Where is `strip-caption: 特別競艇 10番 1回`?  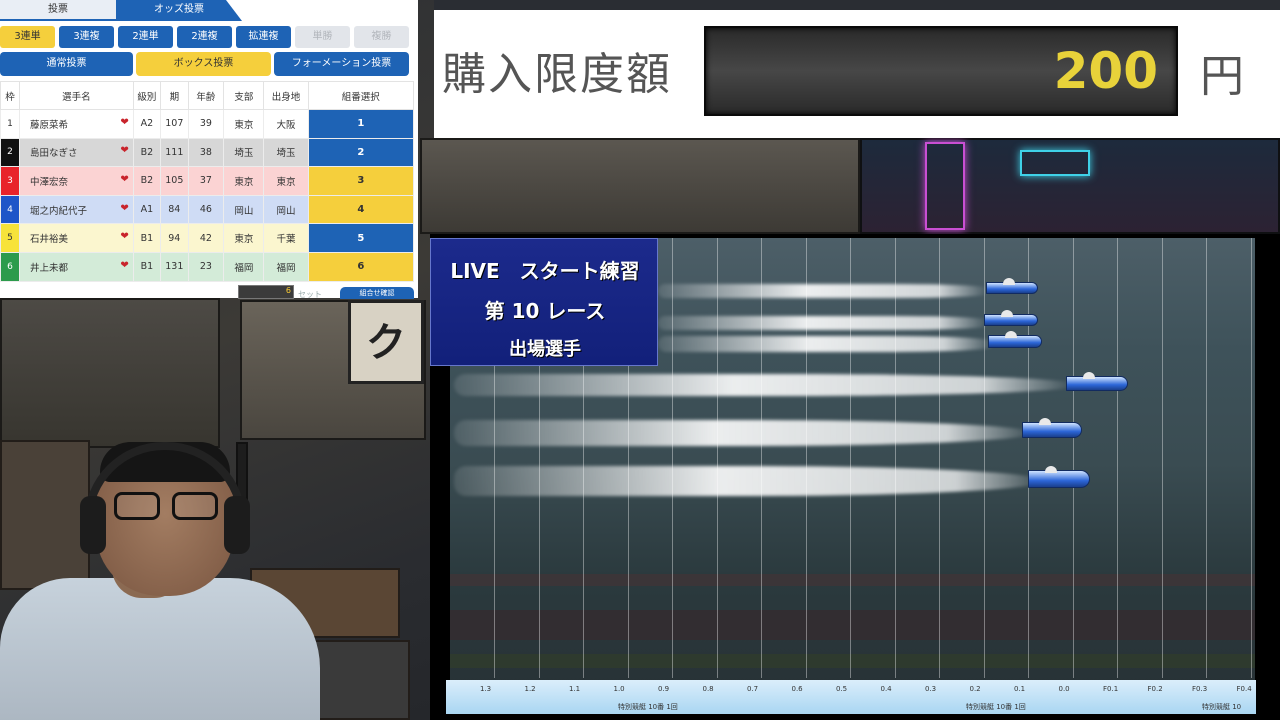
strip-caption: 特別競艇 10番 1回 is located at coordinates (648, 707).